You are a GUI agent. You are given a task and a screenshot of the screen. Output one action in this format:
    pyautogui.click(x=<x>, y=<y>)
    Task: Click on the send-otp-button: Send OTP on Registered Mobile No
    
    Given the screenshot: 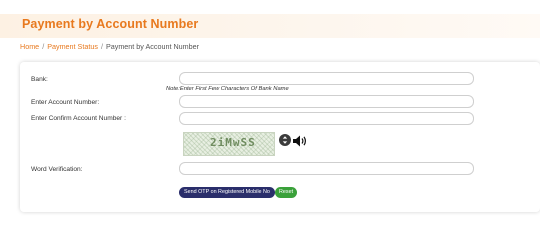 What is the action you would take?
    pyautogui.click(x=227, y=192)
    